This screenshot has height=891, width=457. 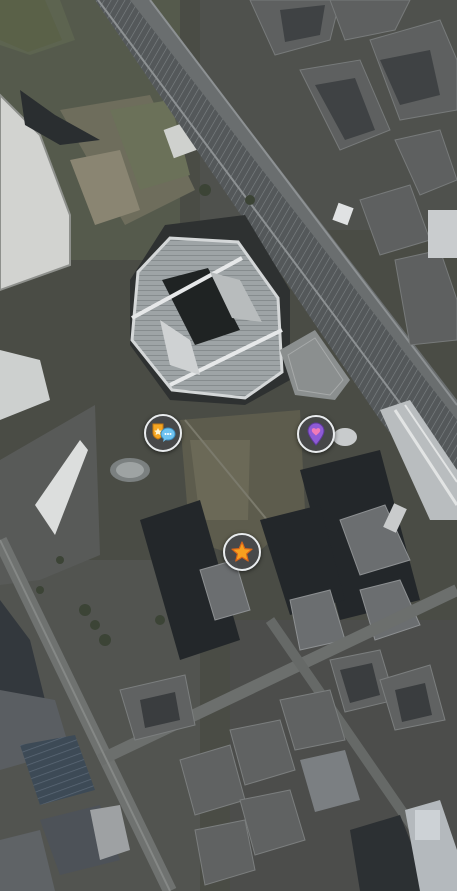 I want to click on chat-badge-icon, so click(x=164, y=432).